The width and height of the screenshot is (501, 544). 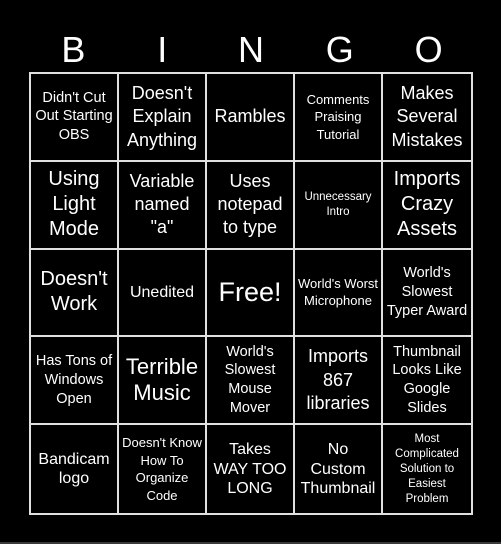 I want to click on cell-text: Doesn't Know How To Organize Code, so click(x=162, y=469).